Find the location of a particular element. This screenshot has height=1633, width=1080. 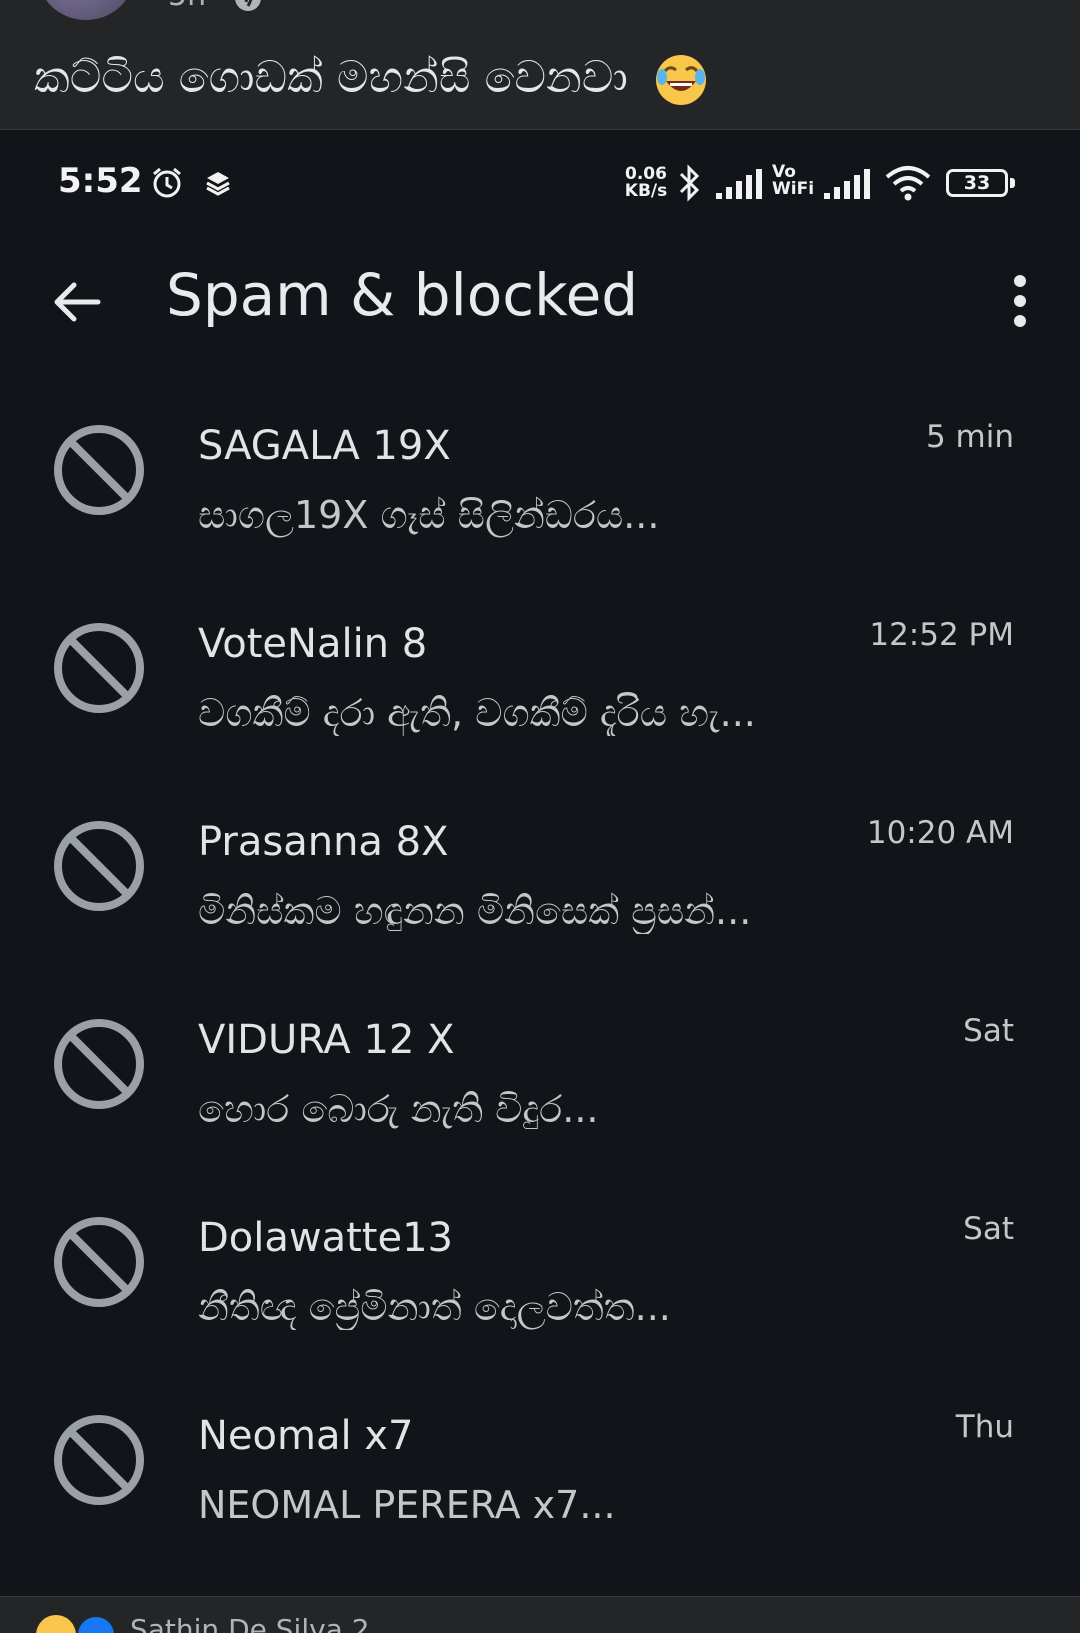

conversation-name: VIDURA 12 X is located at coordinates (326, 1040).